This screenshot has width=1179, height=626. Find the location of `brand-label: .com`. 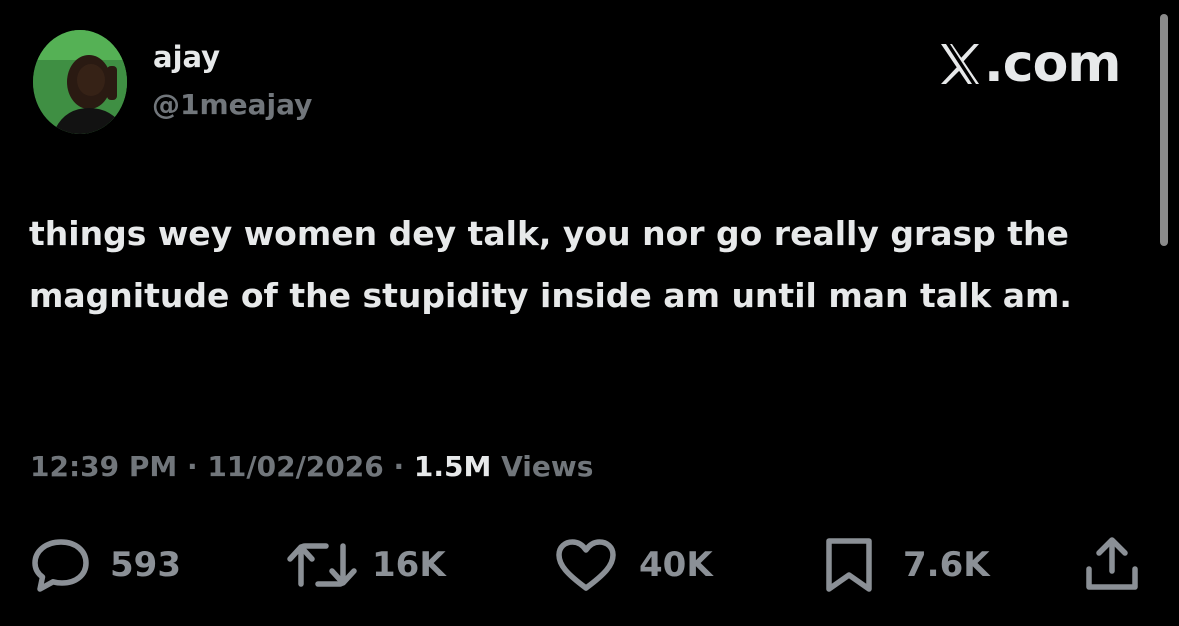

brand-label: .com is located at coordinates (1052, 64).